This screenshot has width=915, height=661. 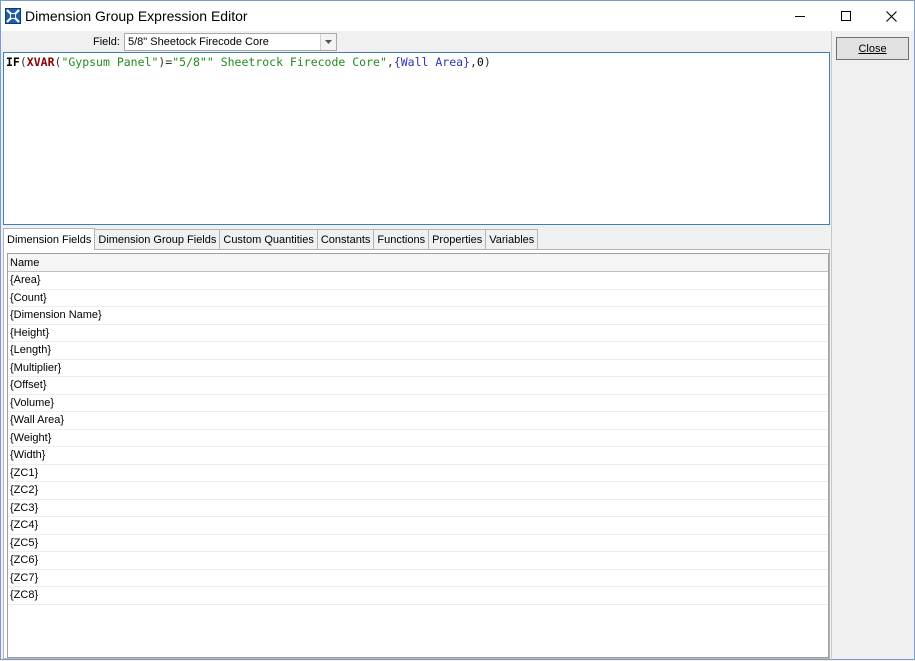 I want to click on field-label: Field:, so click(x=106, y=42).